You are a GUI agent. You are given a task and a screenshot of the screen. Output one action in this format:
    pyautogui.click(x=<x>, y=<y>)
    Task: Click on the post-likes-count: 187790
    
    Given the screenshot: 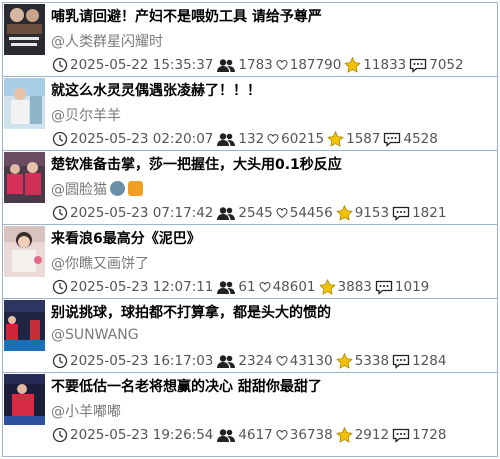 What is the action you would take?
    pyautogui.click(x=315, y=65)
    